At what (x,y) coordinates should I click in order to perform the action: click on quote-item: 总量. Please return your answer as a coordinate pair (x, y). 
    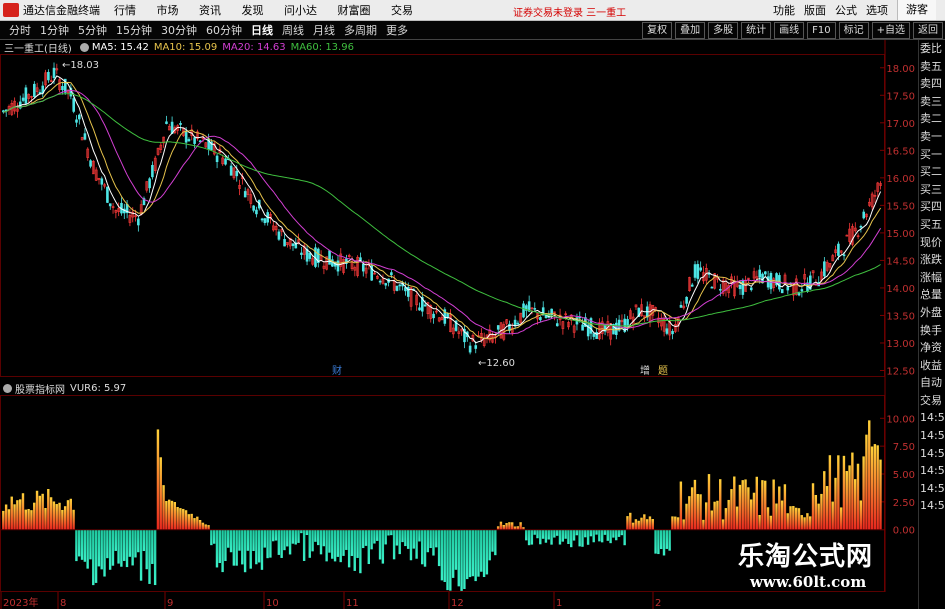
    Looking at the image, I should click on (932, 295).